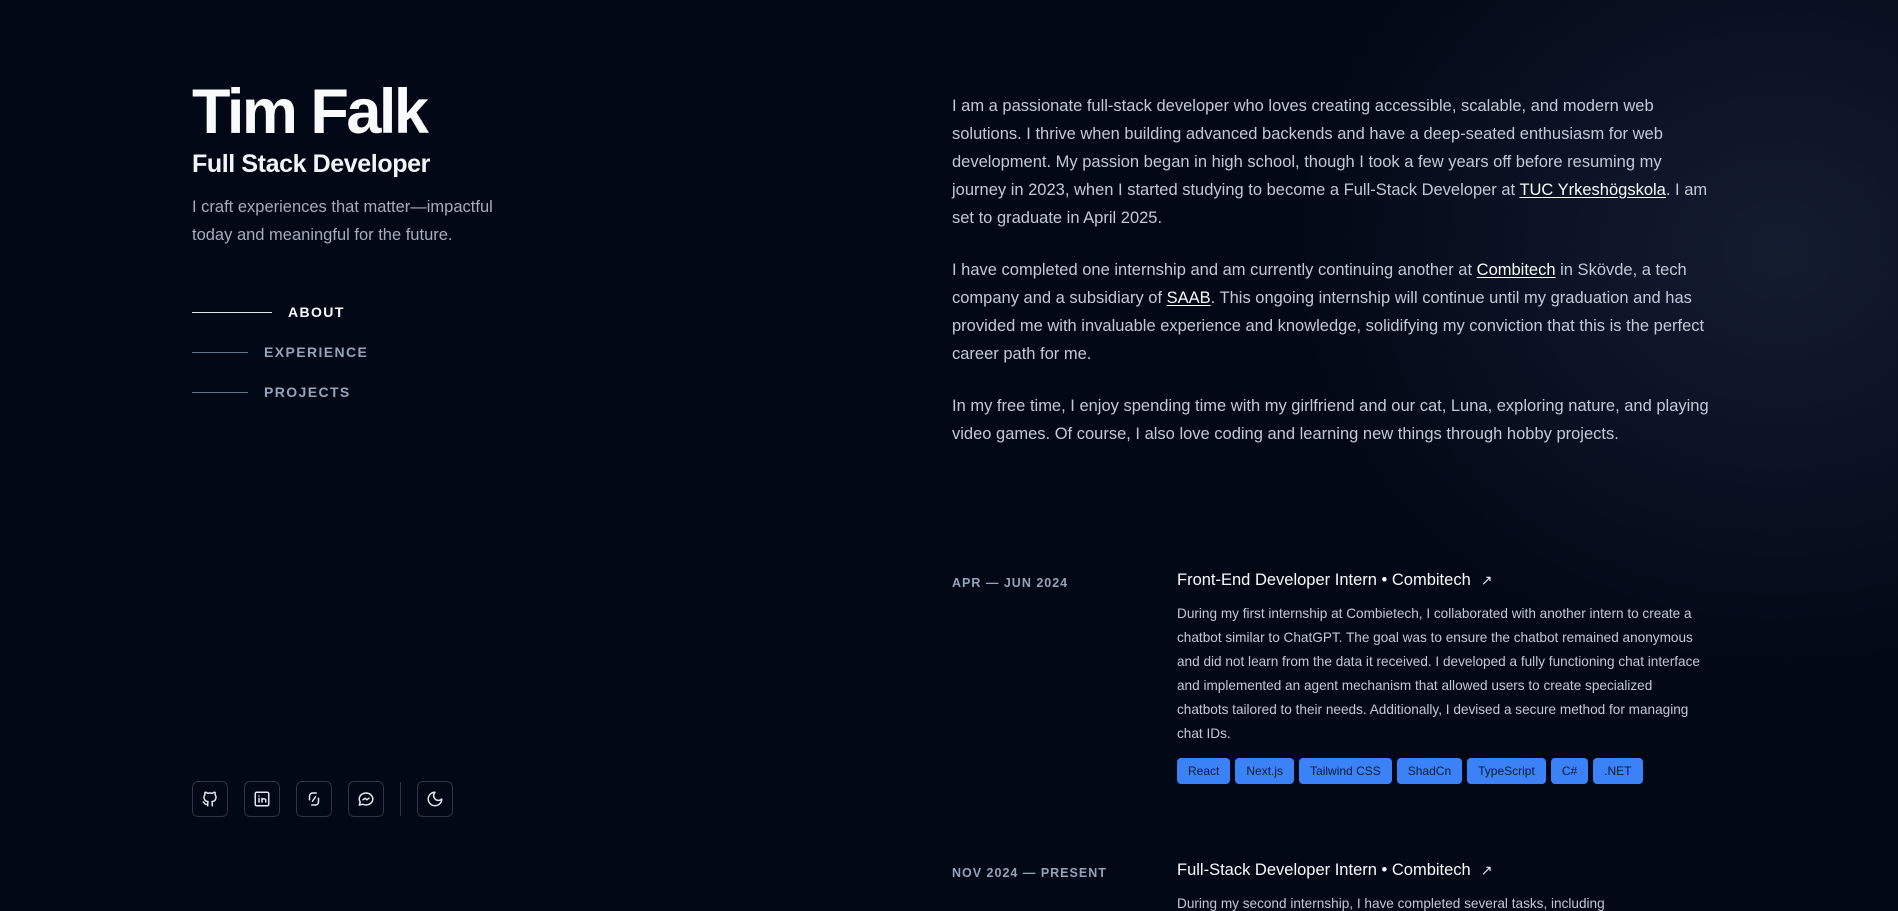 The height and width of the screenshot is (911, 1898). What do you see at coordinates (1204, 771) in the screenshot?
I see `tech-tag: React` at bounding box center [1204, 771].